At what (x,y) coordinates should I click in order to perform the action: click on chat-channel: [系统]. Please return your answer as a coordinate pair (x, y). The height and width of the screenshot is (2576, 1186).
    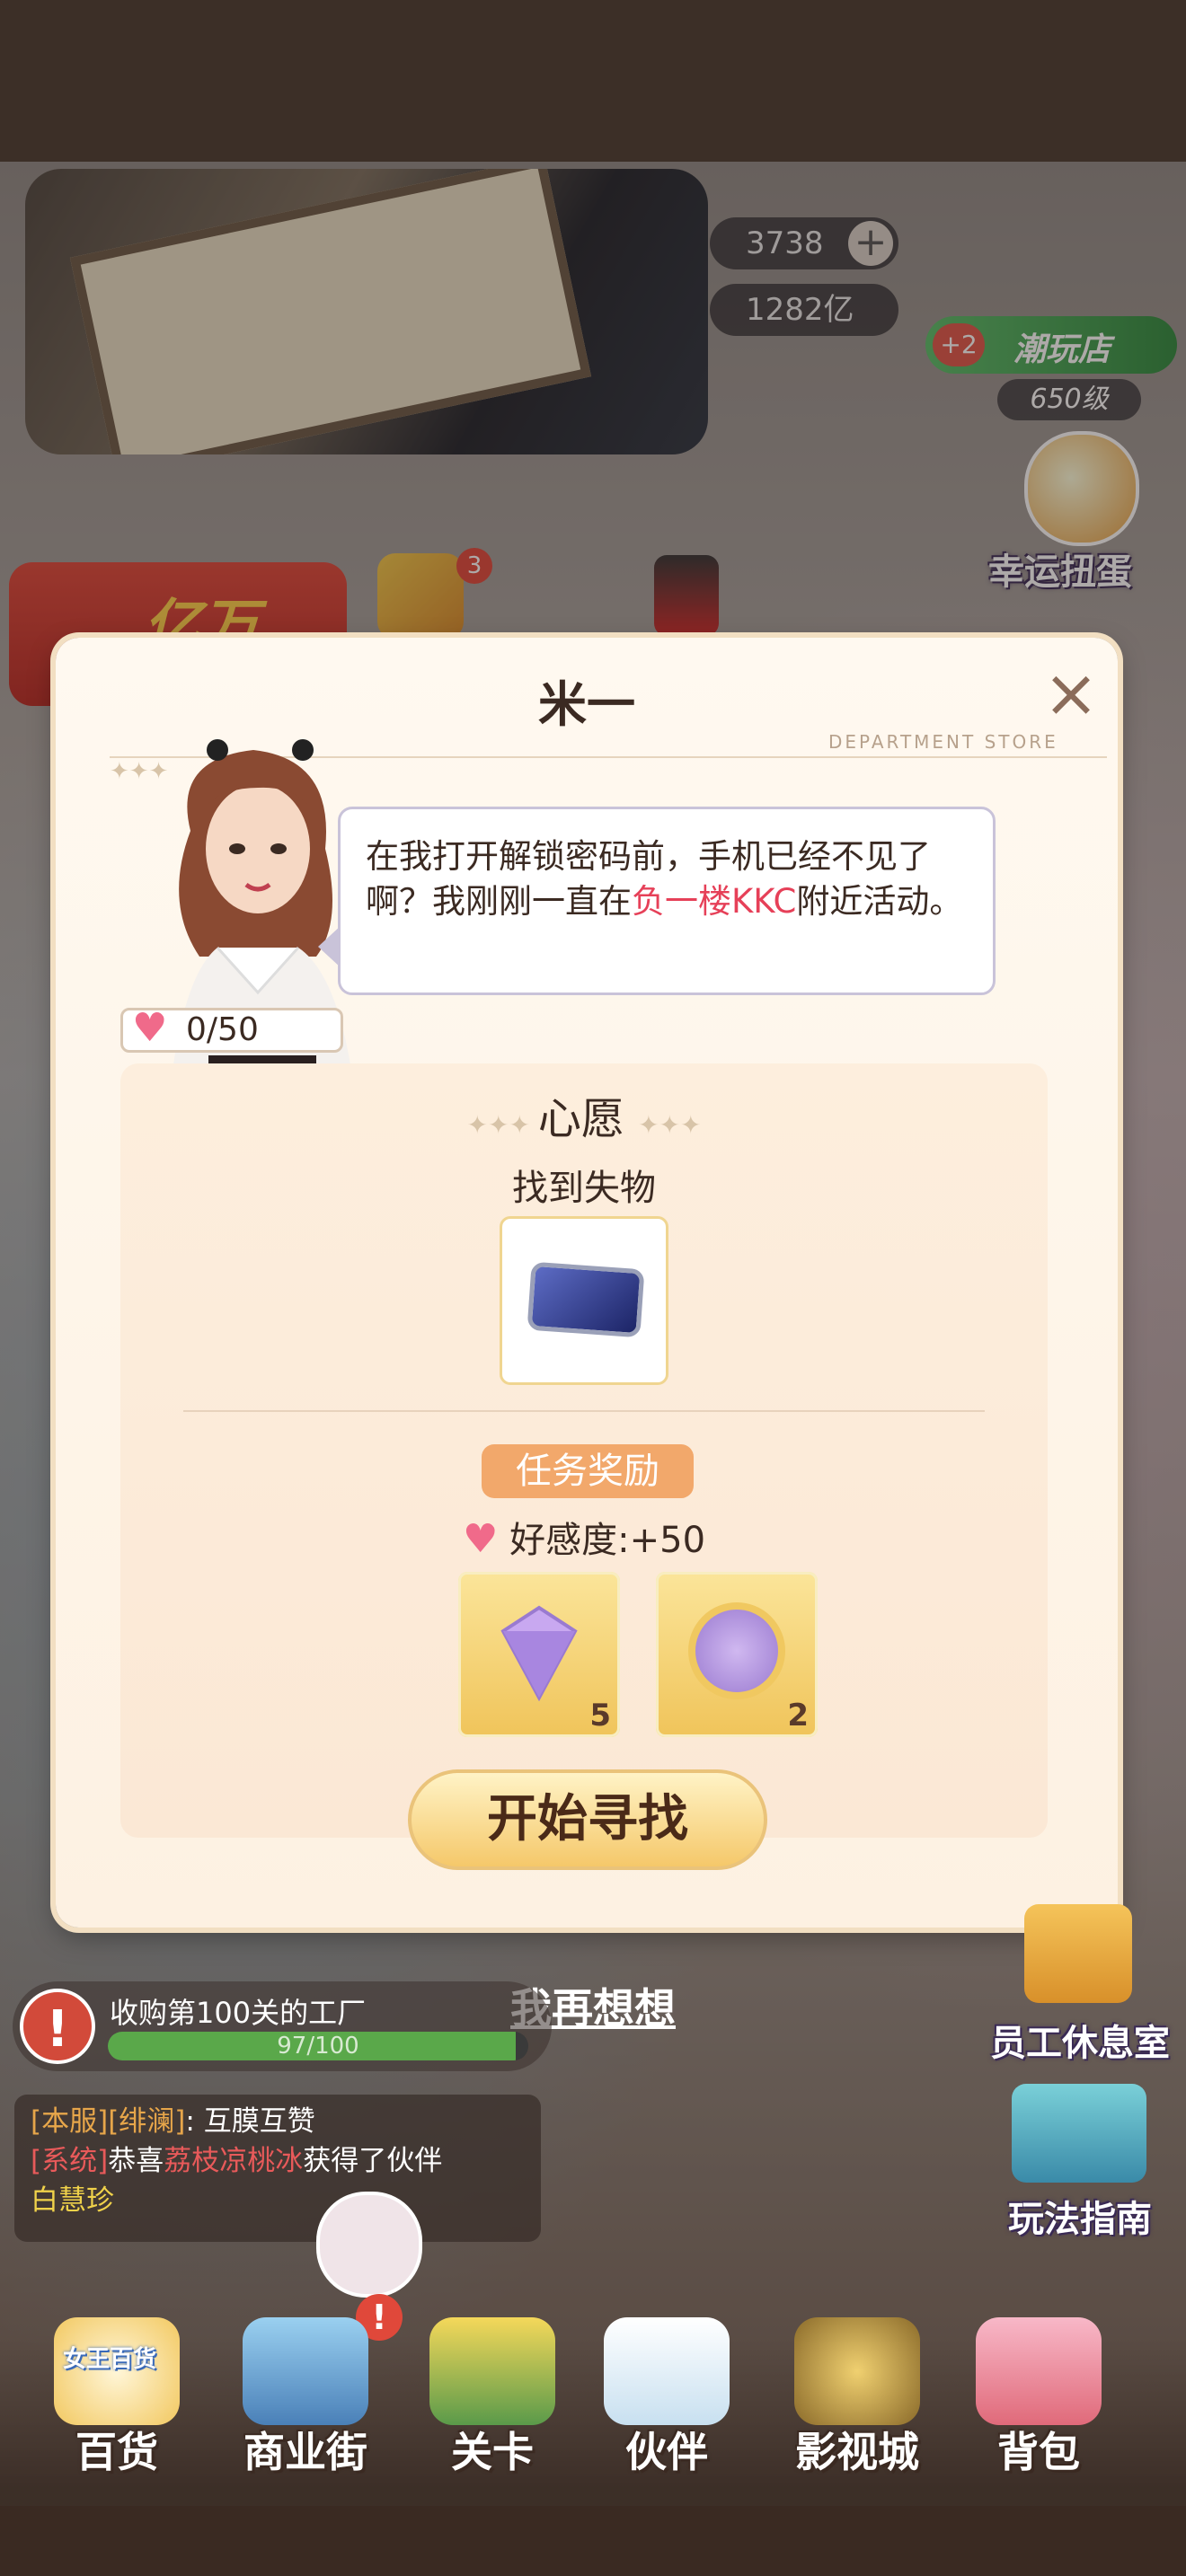
    Looking at the image, I should click on (70, 2161).